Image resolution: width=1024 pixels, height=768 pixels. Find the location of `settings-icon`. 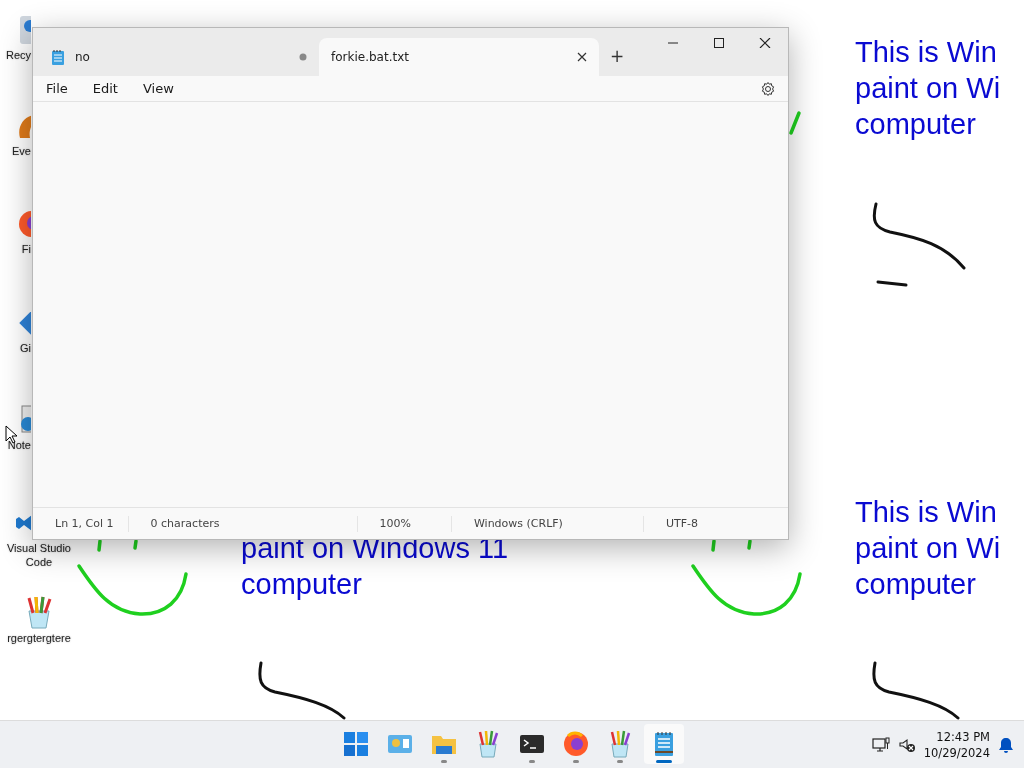

settings-icon is located at coordinates (768, 88).